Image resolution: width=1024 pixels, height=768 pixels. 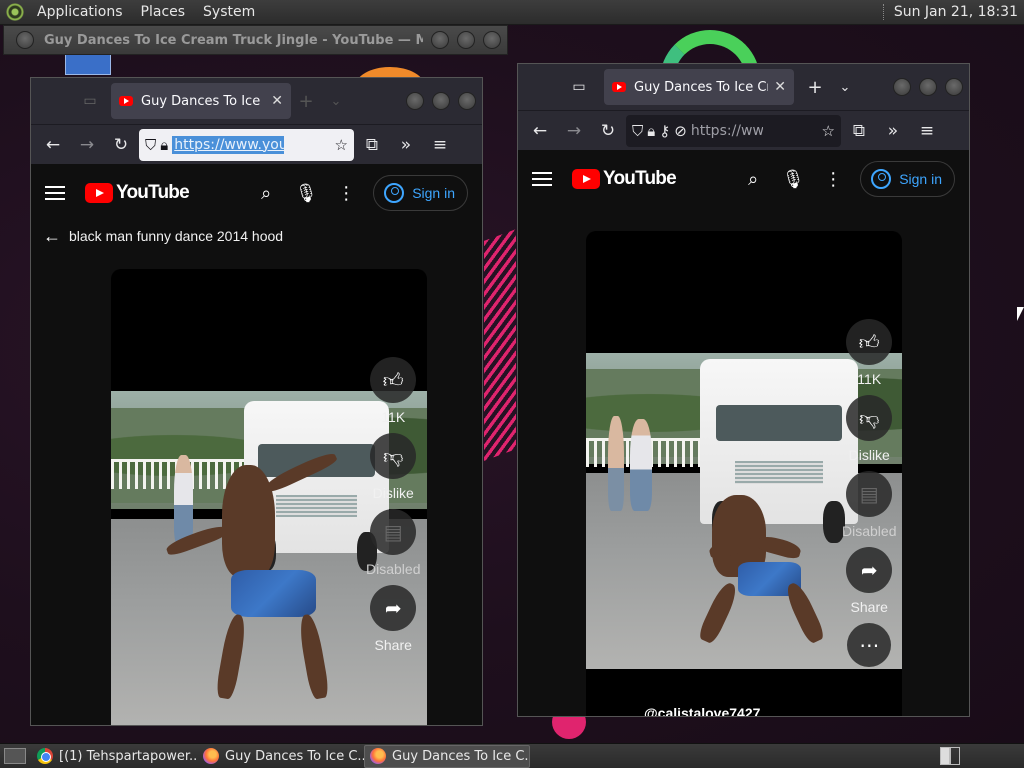 I want to click on panel-separator, so click(x=884, y=12).